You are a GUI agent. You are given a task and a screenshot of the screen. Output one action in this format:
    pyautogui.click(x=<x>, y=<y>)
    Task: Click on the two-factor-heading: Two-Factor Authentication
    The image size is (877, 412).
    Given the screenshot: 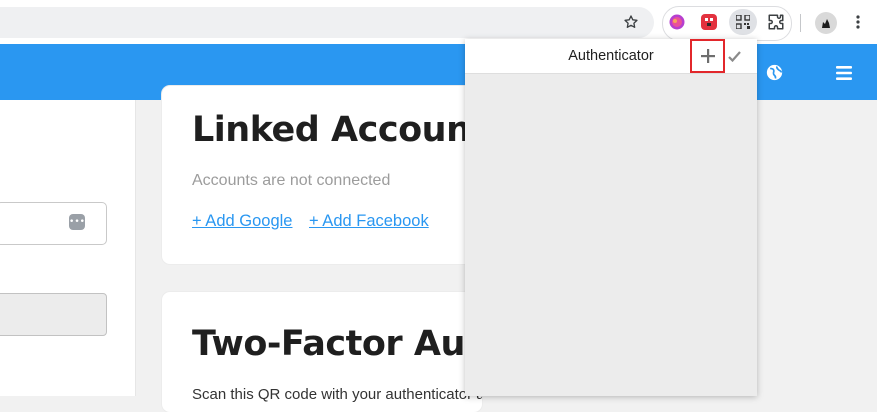 What is the action you would take?
    pyautogui.click(x=337, y=344)
    